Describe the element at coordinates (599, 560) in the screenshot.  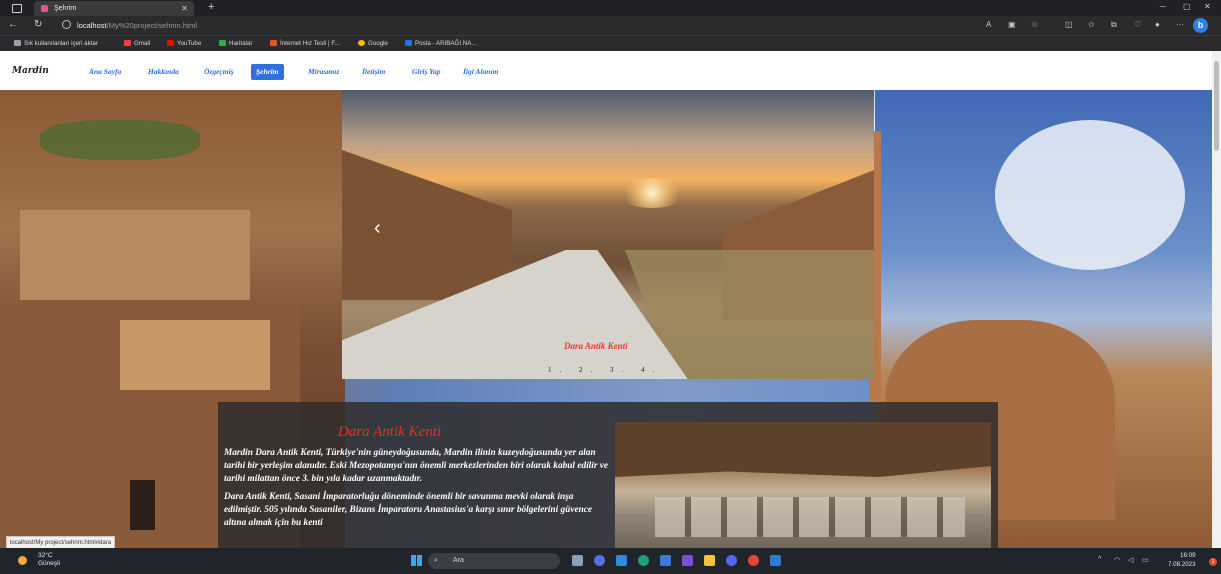
I see `chat-icon` at that location.